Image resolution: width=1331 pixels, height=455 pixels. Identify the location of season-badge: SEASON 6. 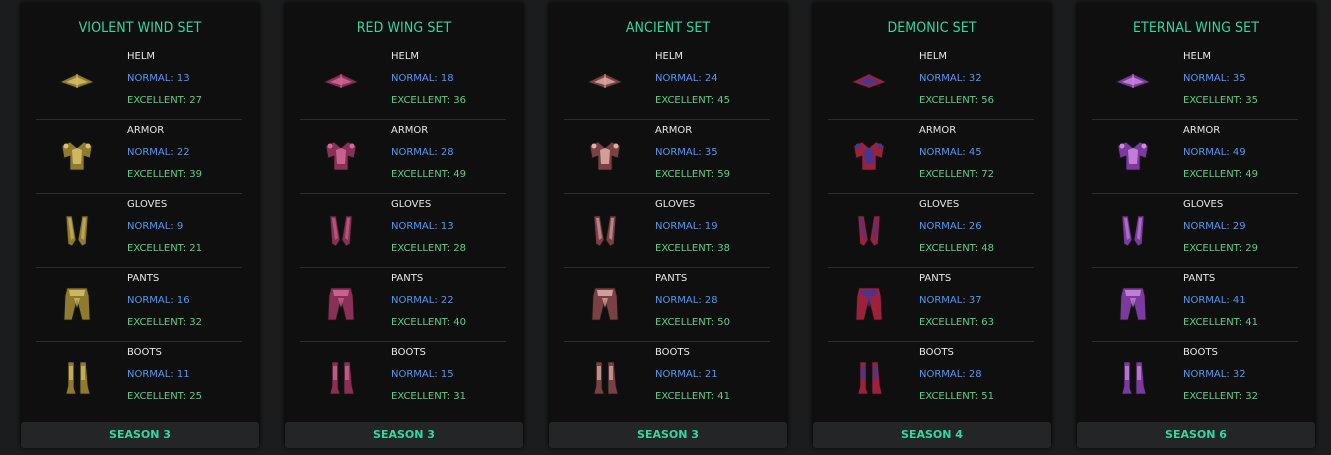
(1196, 435).